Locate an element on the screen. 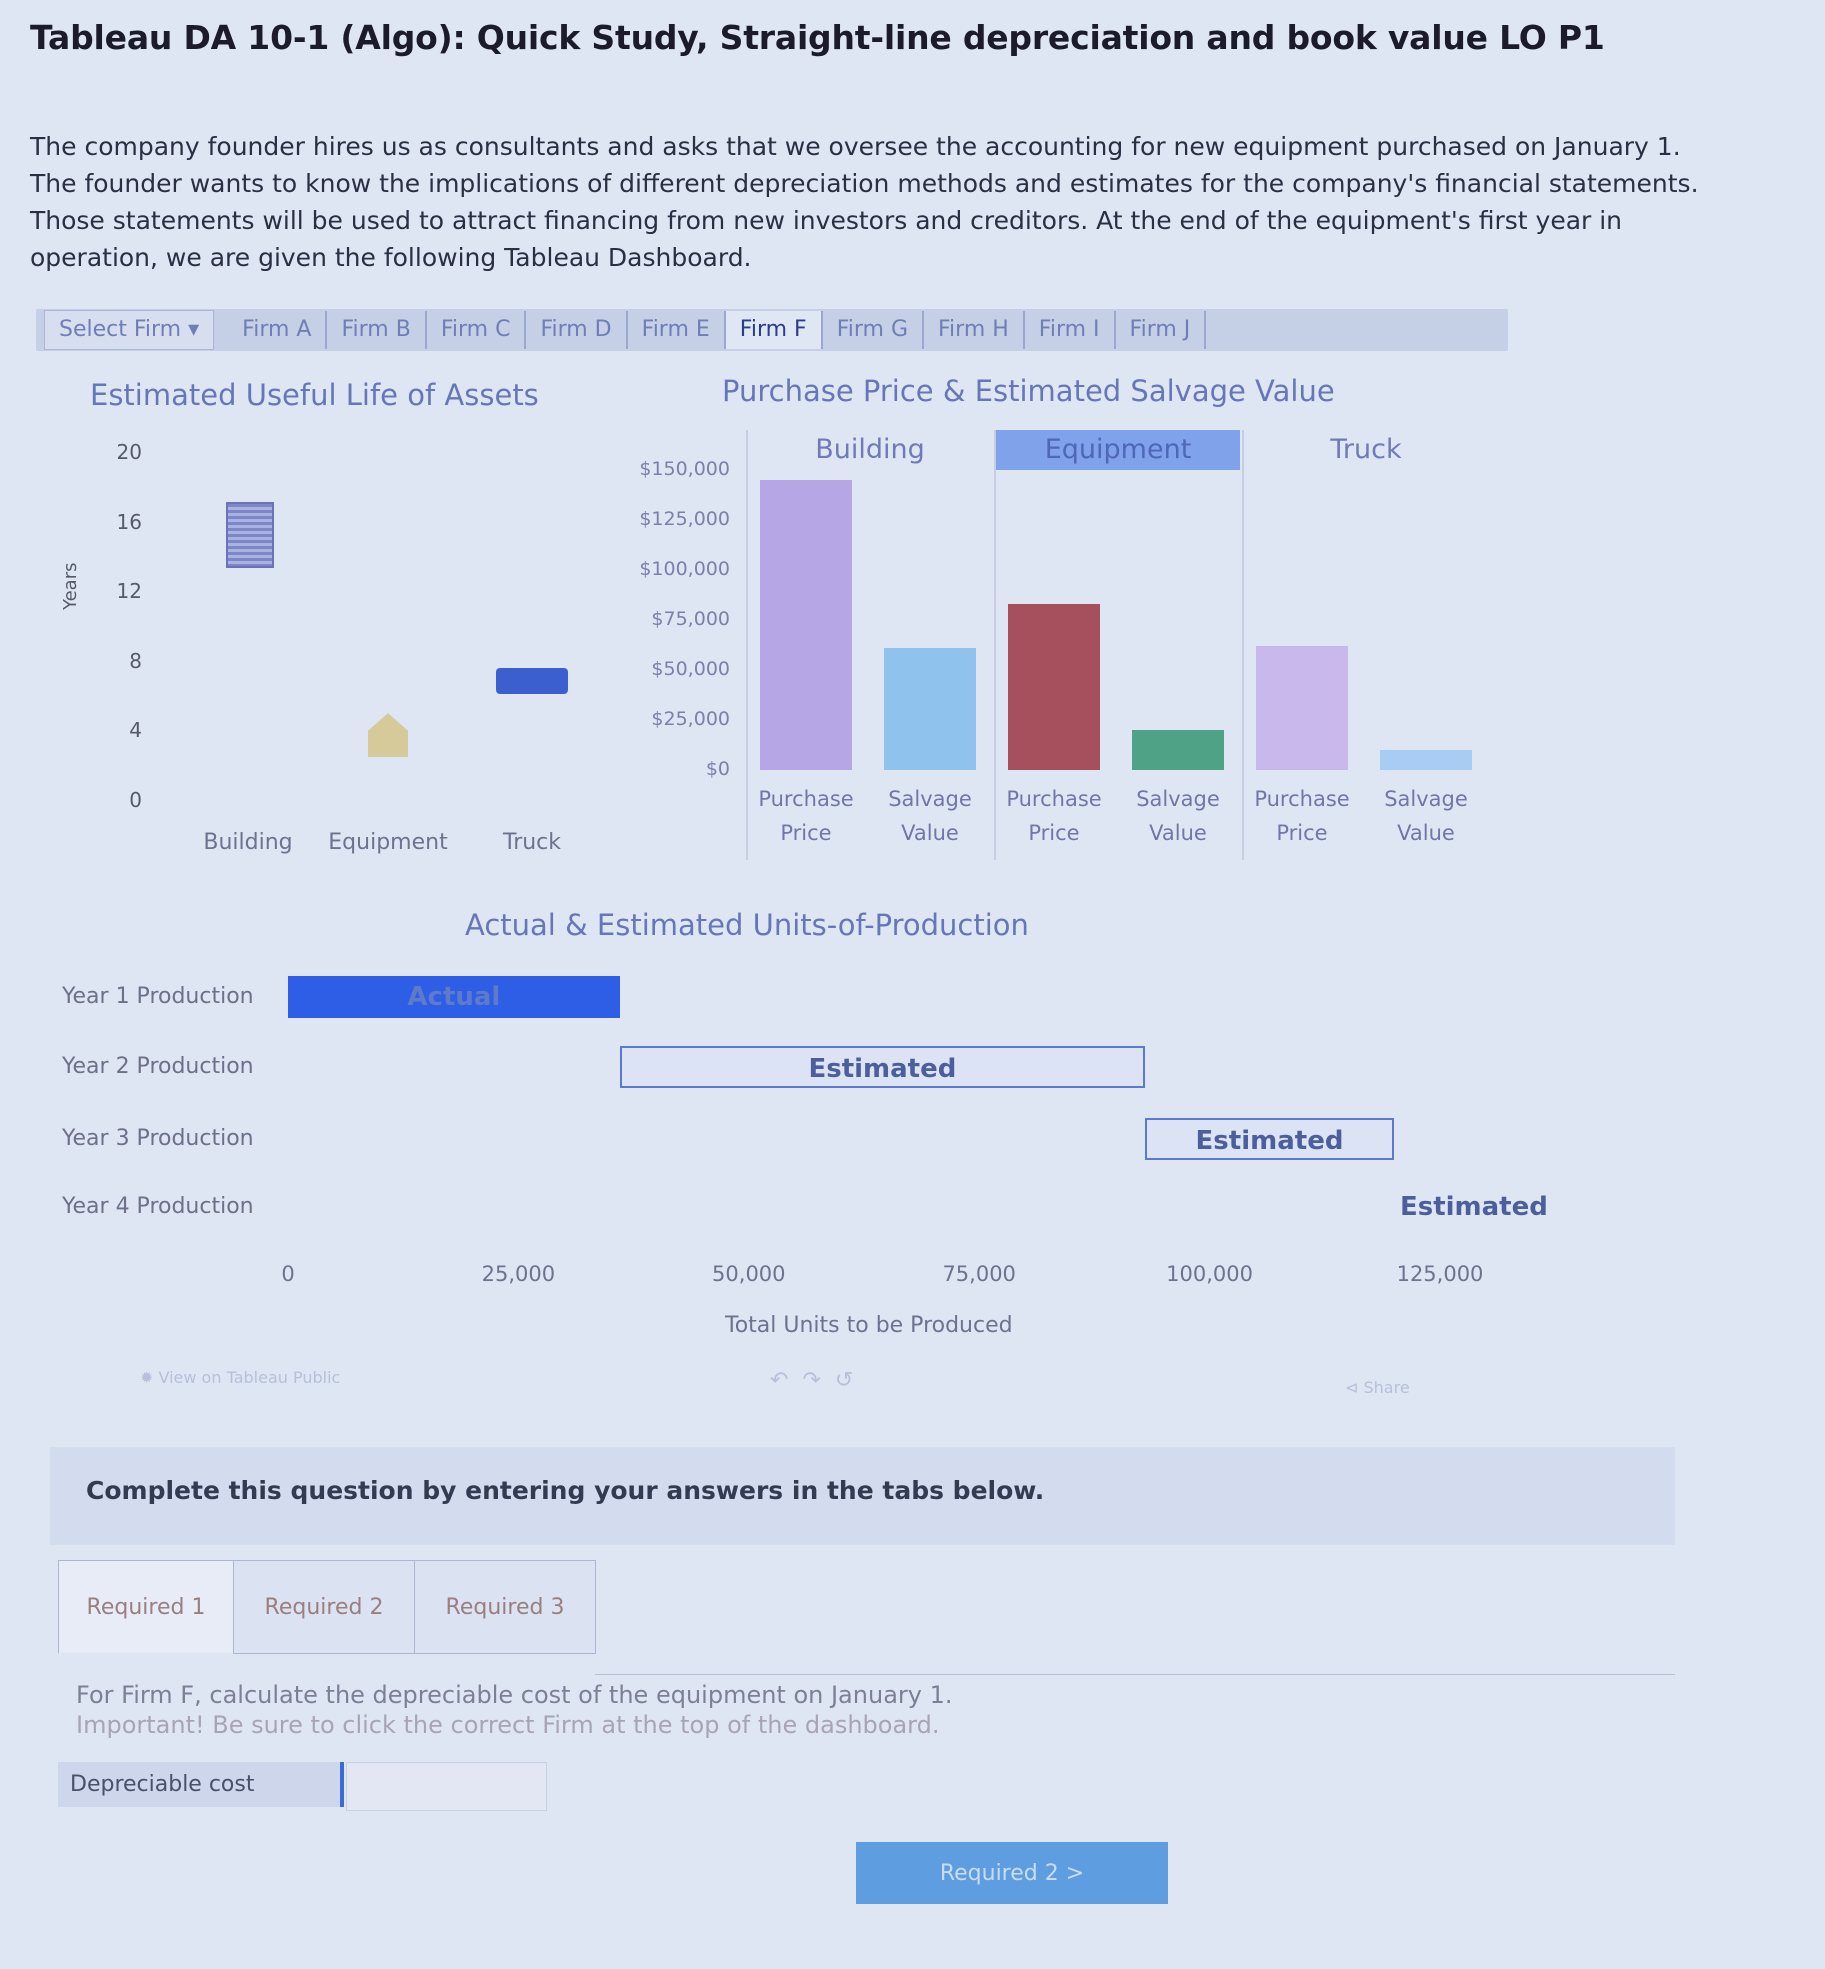  select-firm-label: Select Firm is located at coordinates (120, 329).